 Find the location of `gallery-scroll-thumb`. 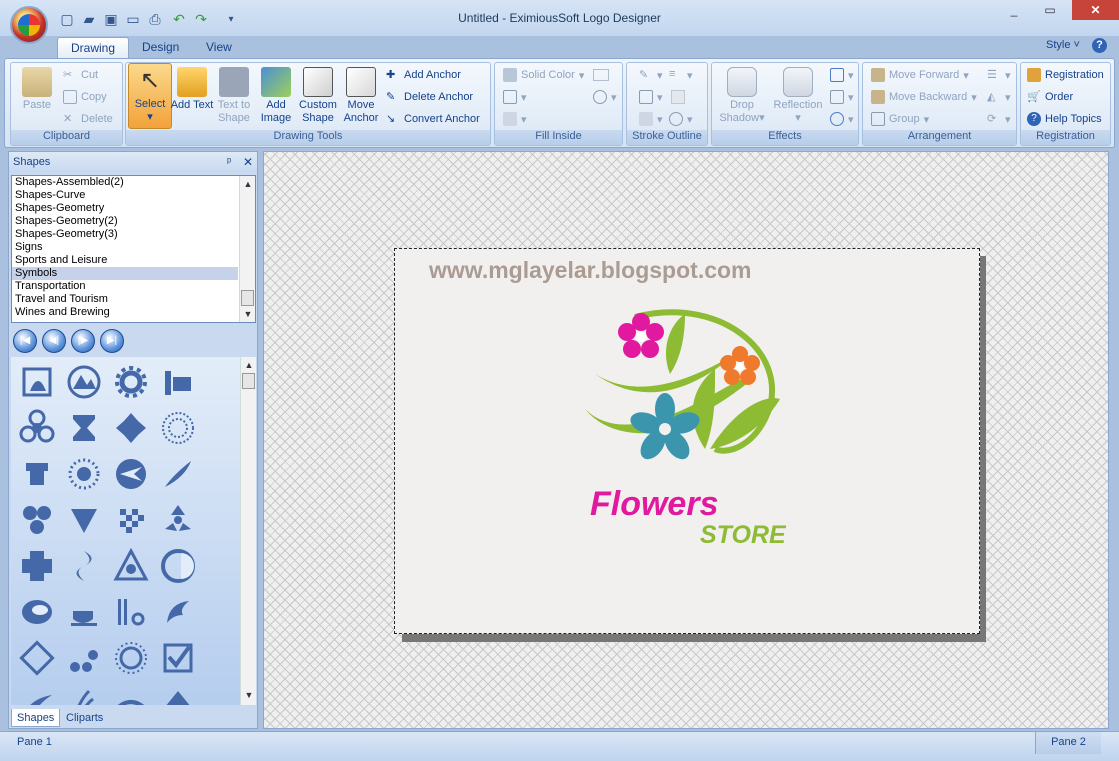

gallery-scroll-thumb is located at coordinates (248, 381).